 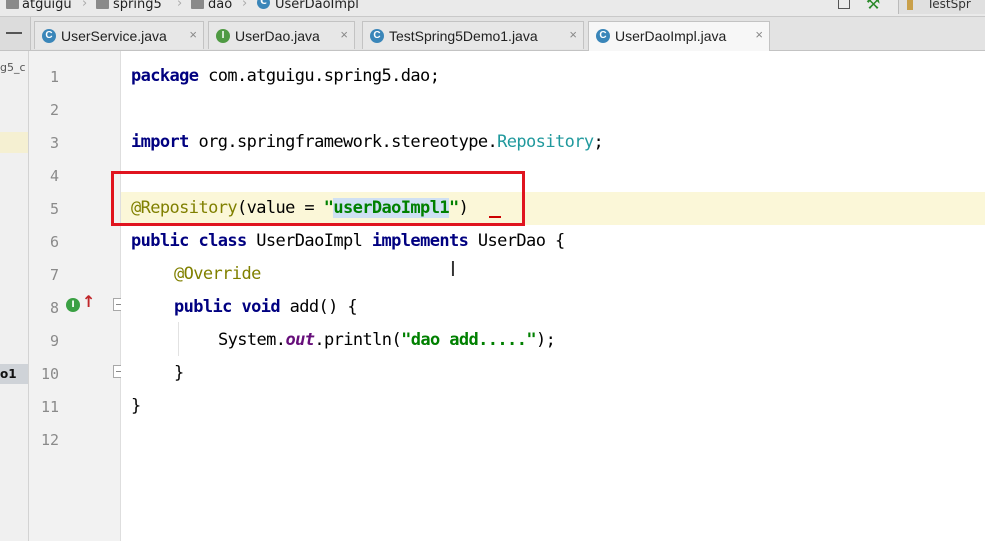 I want to click on text-caret, so click(x=495, y=217).